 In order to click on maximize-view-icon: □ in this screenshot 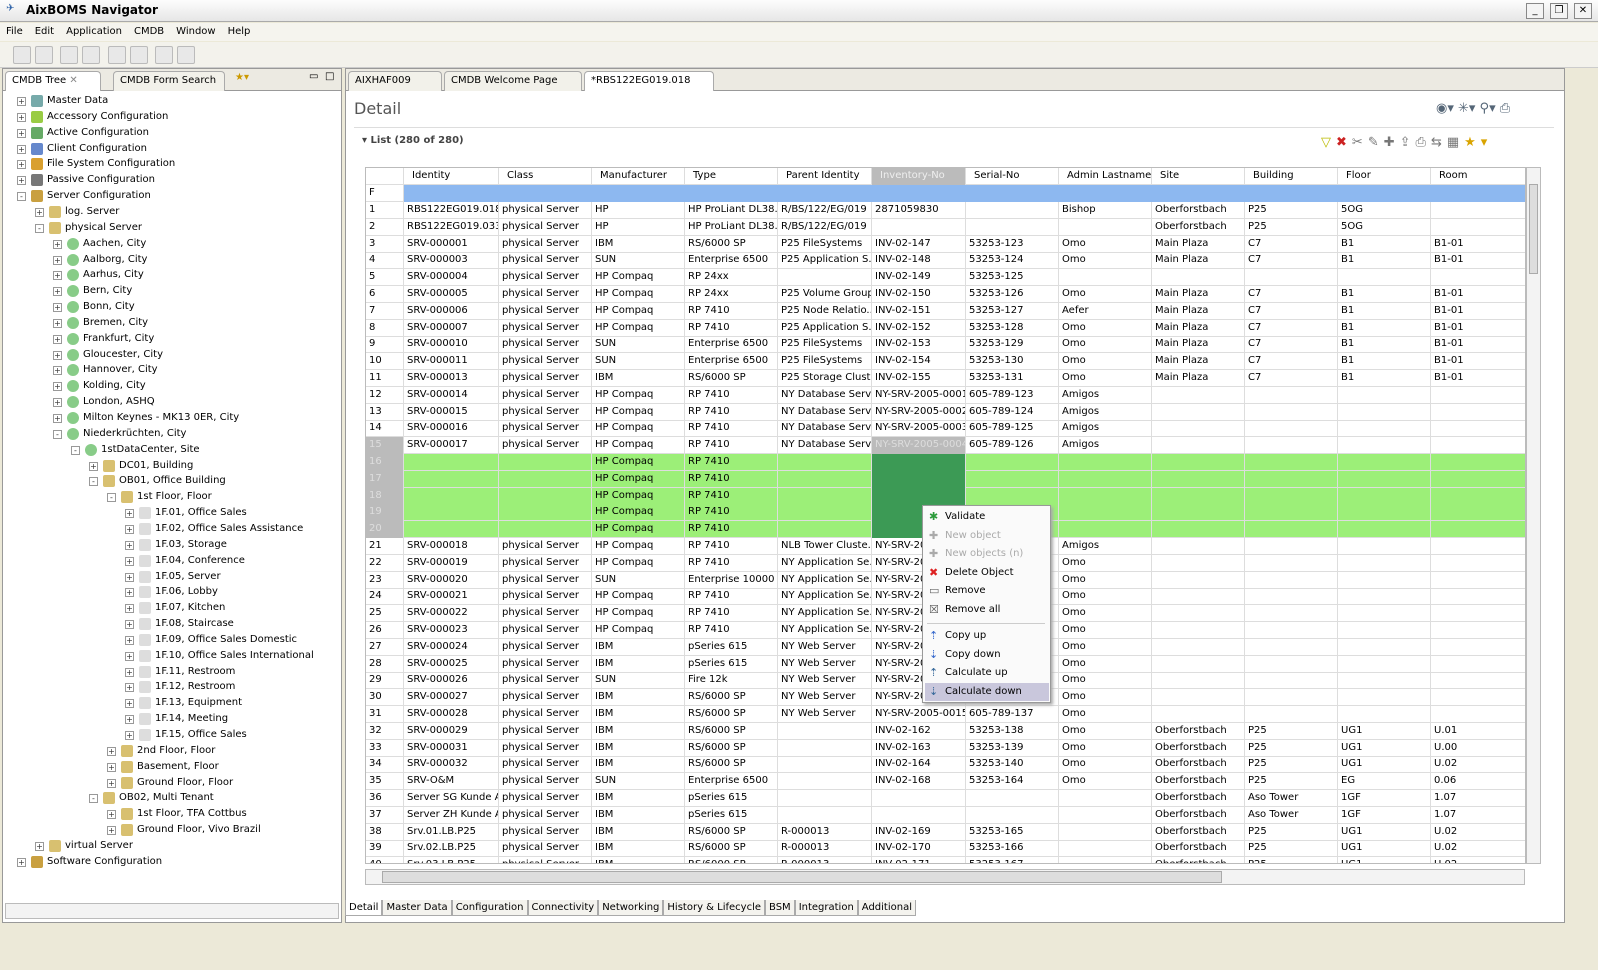, I will do `click(329, 76)`.